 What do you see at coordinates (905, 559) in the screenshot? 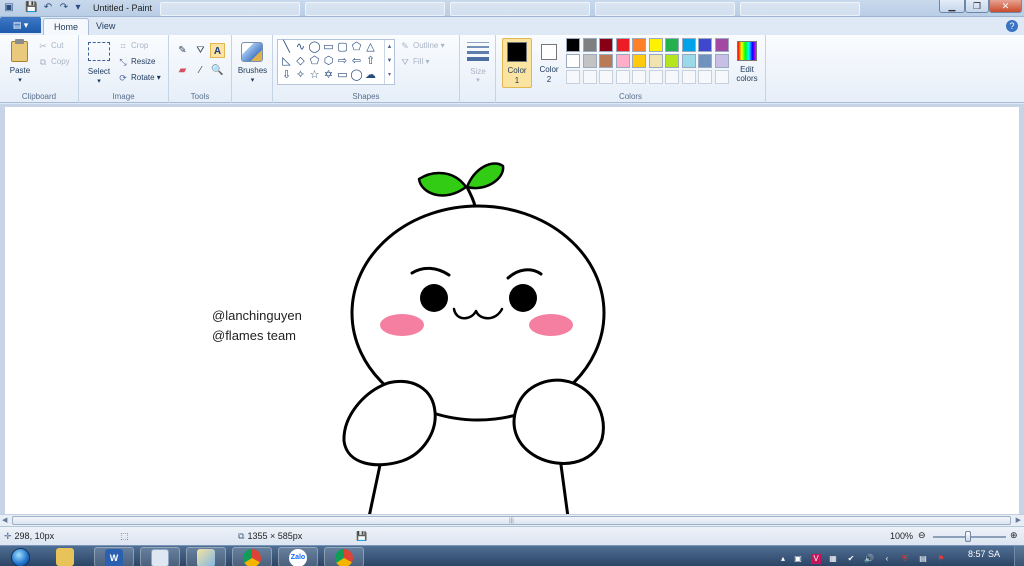
I see `security-shield-icon: ⛨` at bounding box center [905, 559].